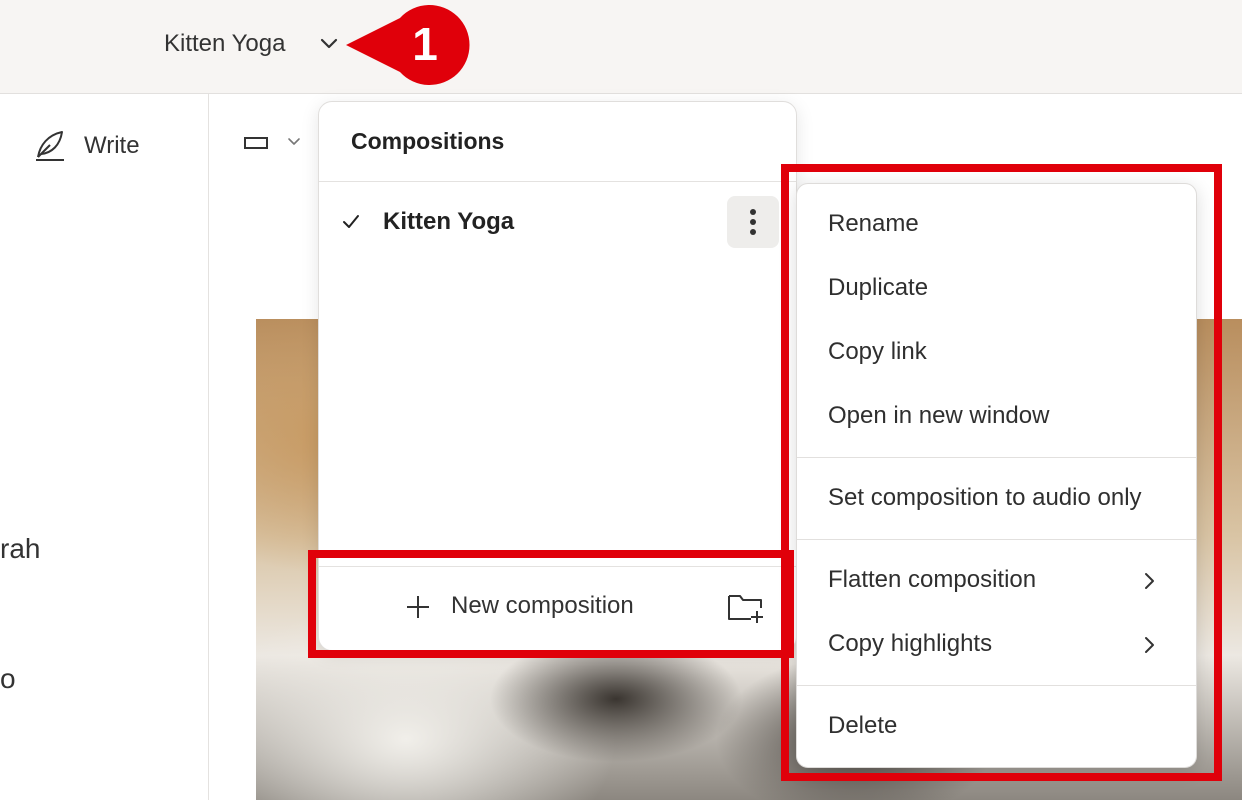 Image resolution: width=1242 pixels, height=800 pixels. Describe the element at coordinates (939, 415) in the screenshot. I see `menu-item-label: Open in new window` at that location.